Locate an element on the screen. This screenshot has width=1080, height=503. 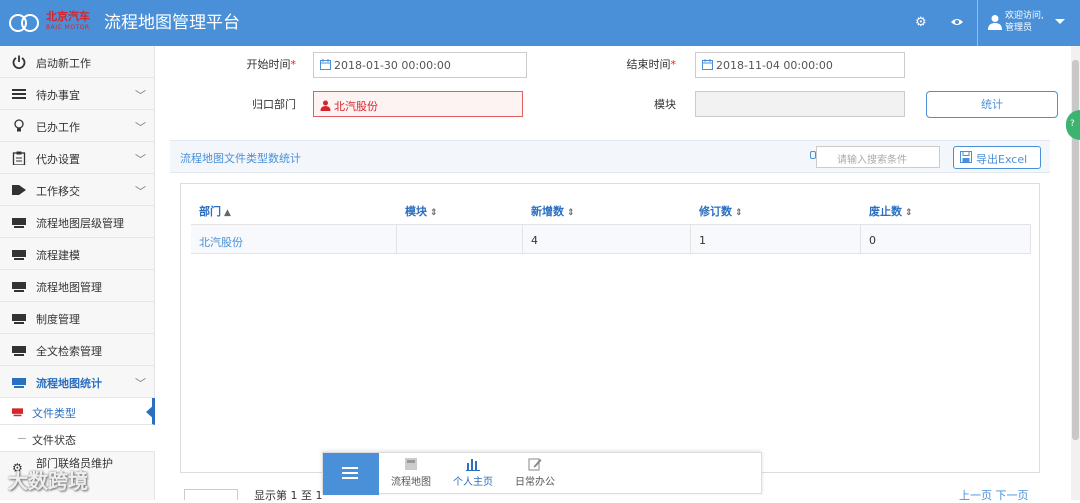
sidebar-item-done: 已办工作 ﹀ is located at coordinates (77, 126).